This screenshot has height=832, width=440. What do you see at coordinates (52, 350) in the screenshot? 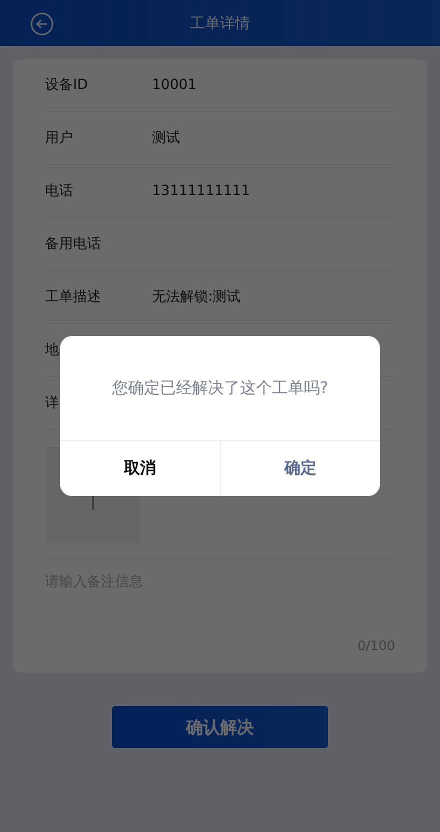
I see `field-label: 地` at bounding box center [52, 350].